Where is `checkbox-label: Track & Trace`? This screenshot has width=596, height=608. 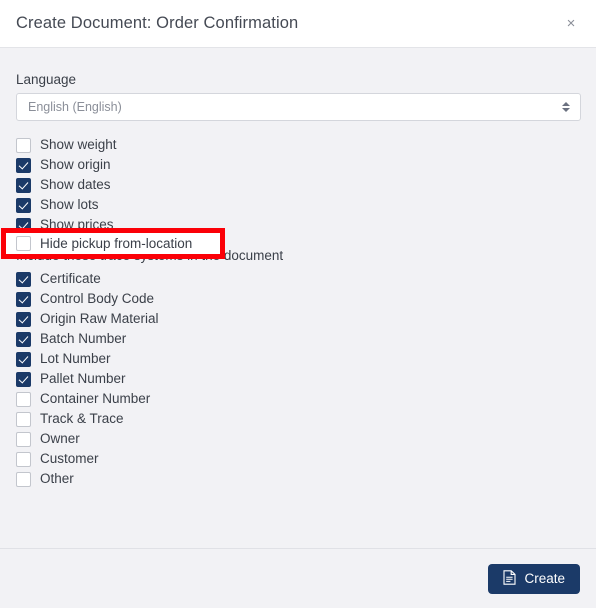 checkbox-label: Track & Trace is located at coordinates (82, 418).